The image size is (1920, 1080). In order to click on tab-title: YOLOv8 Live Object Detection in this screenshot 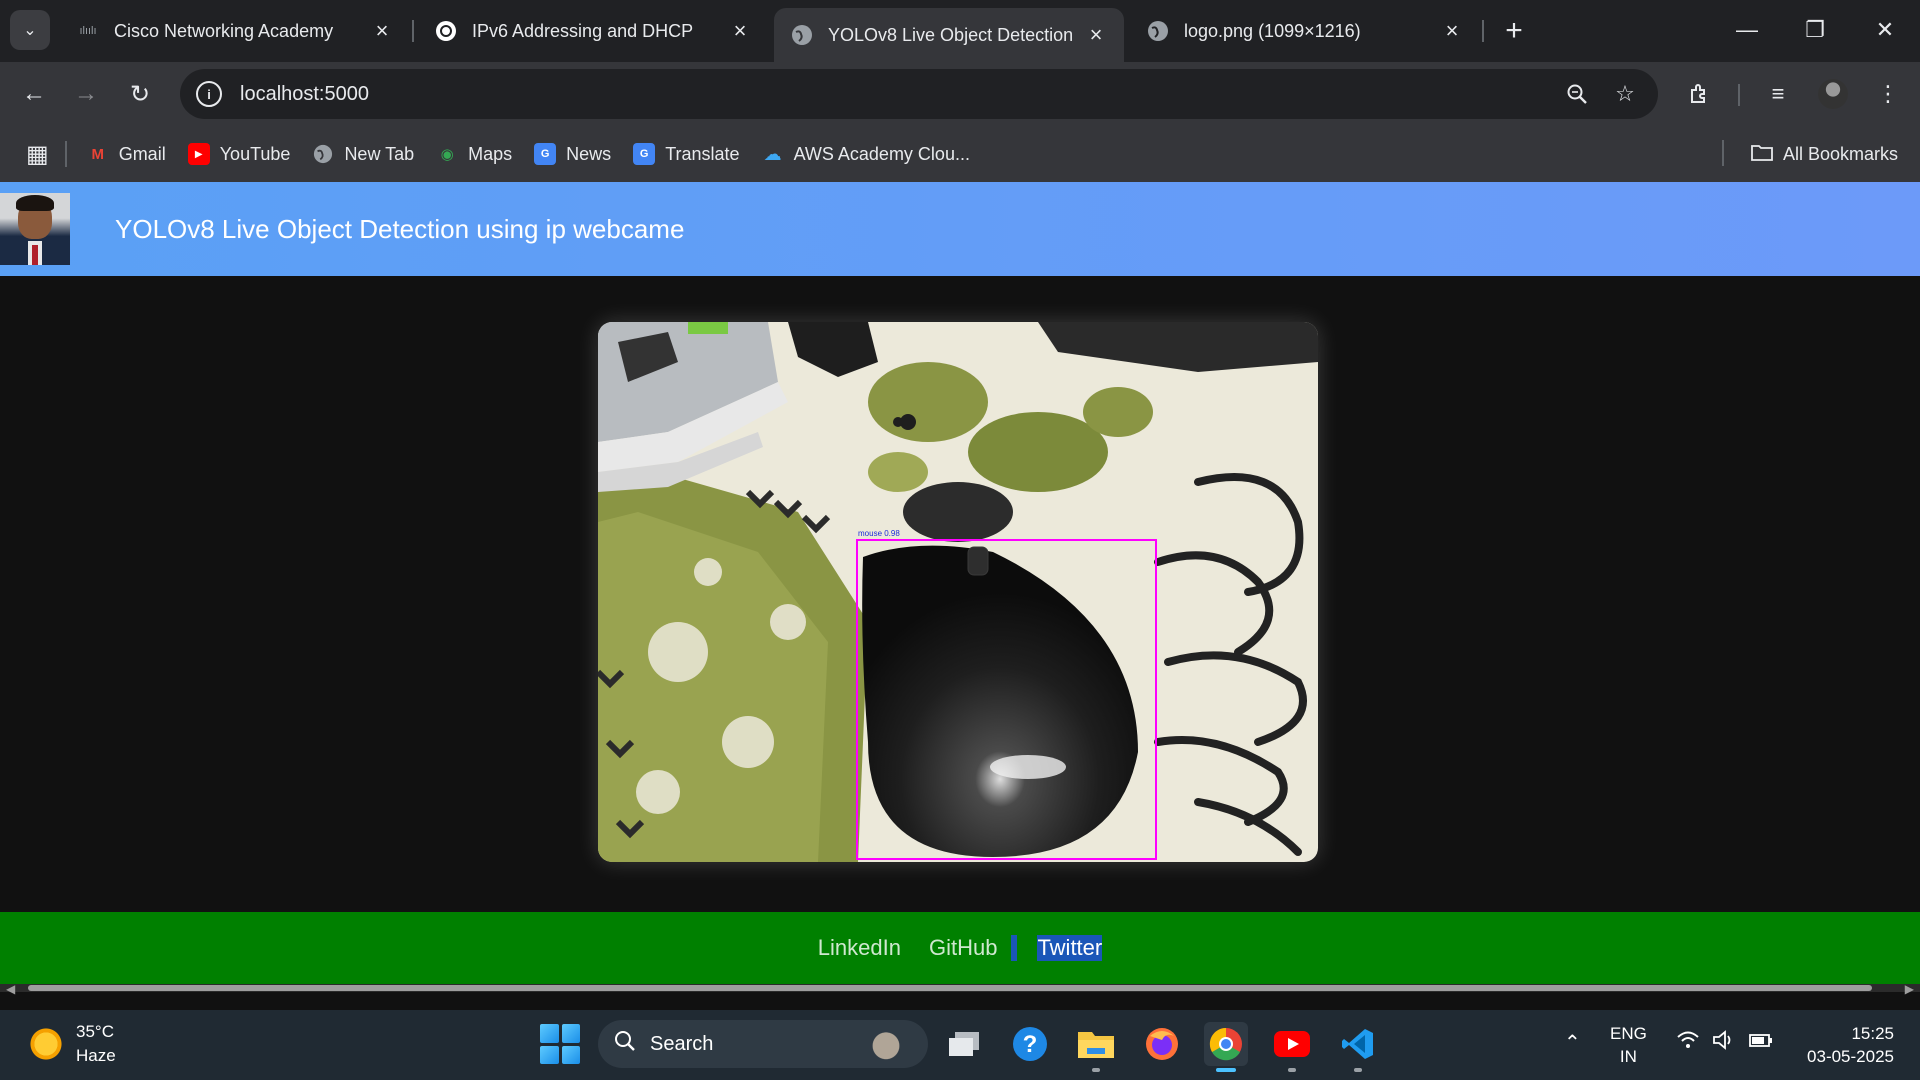, I will do `click(951, 34)`.